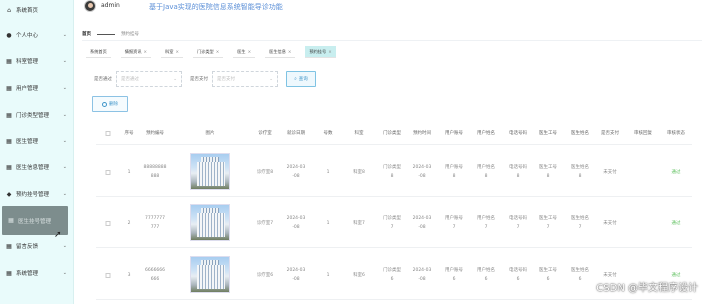 The width and height of the screenshot is (708, 304). I want to click on sidebar-item: ⌂ 系统首页, so click(37, 10).